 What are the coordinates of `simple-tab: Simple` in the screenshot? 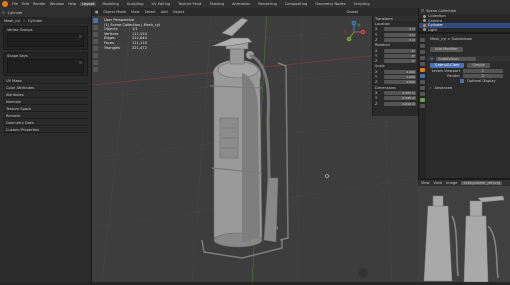 It's located at (478, 65).